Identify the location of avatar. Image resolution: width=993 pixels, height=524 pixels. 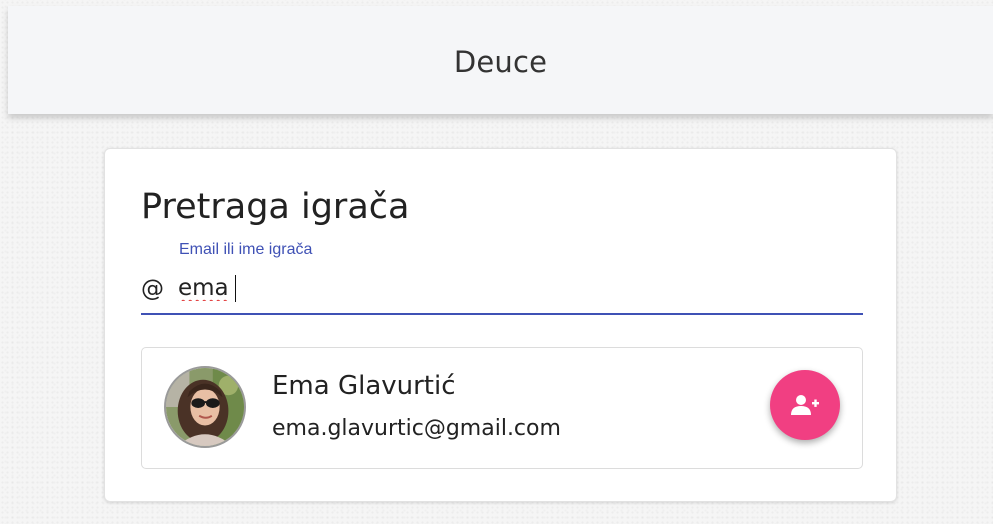
(205, 407).